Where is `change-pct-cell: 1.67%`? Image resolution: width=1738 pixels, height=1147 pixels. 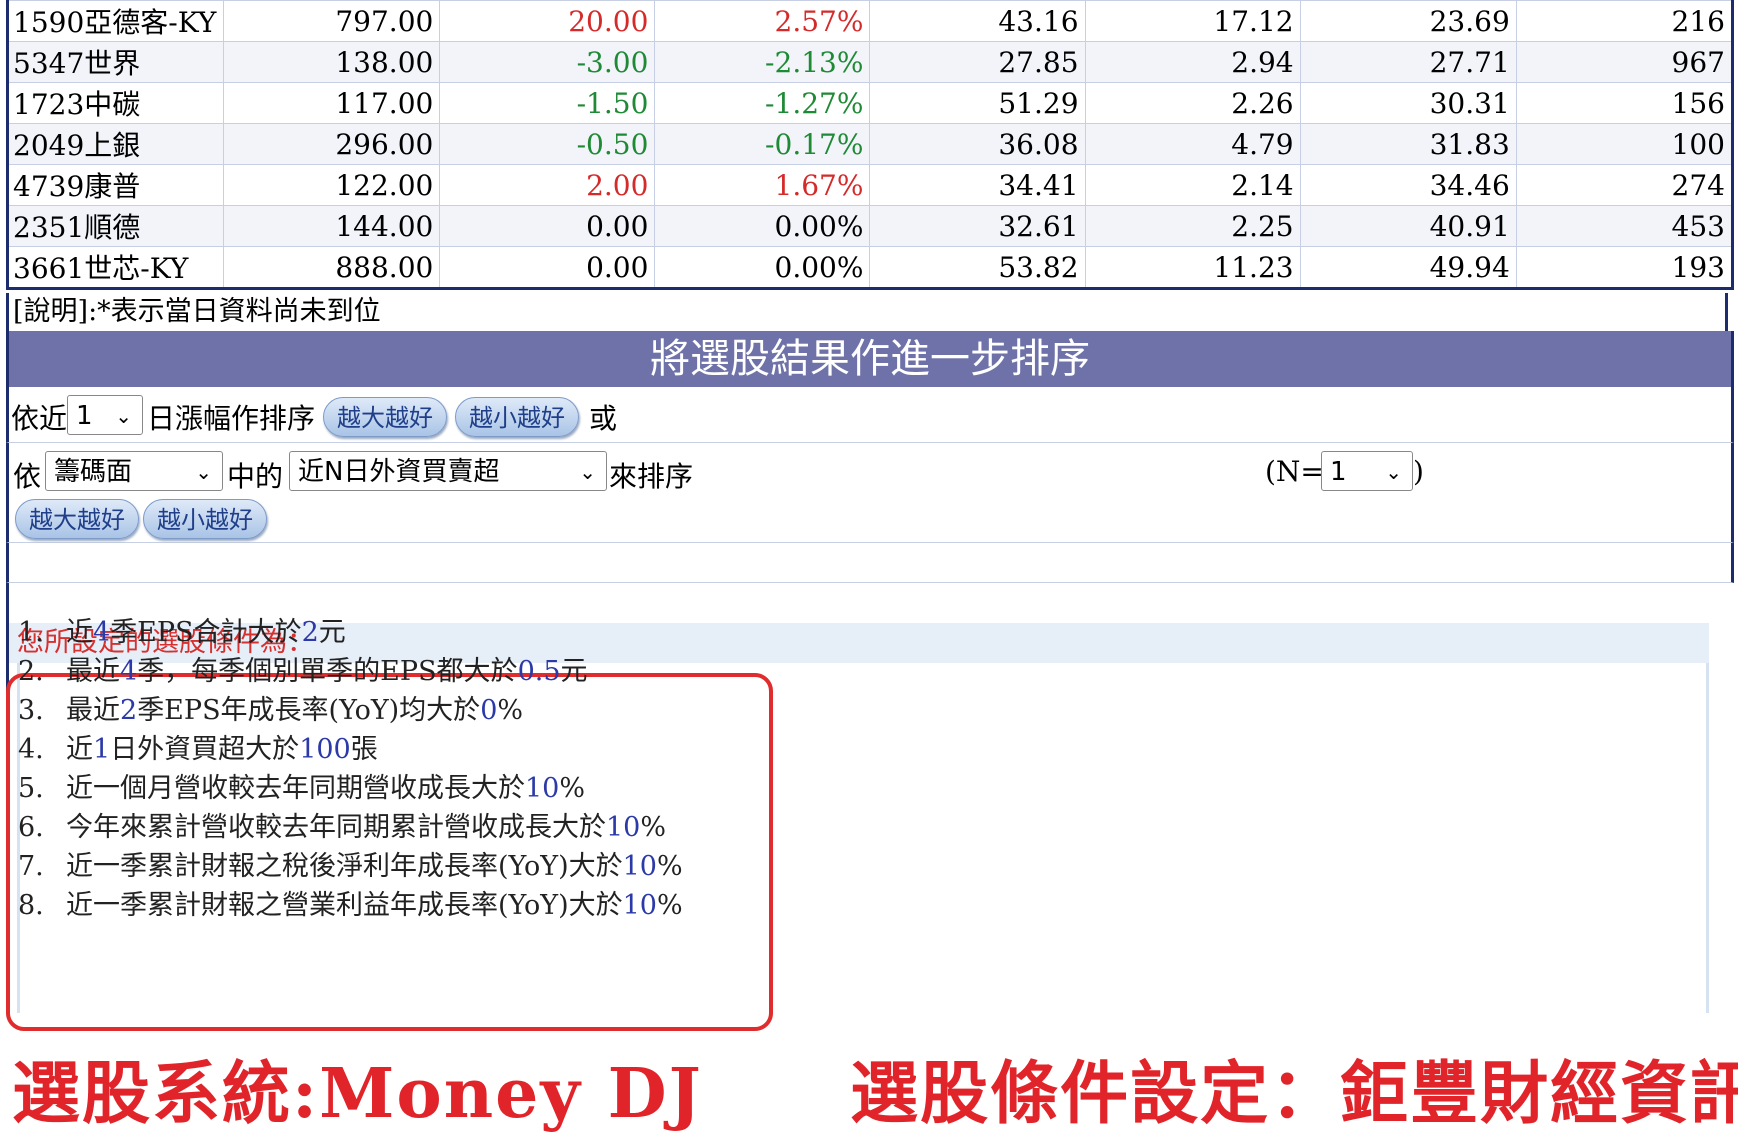
change-pct-cell: 1.67% is located at coordinates (762, 185).